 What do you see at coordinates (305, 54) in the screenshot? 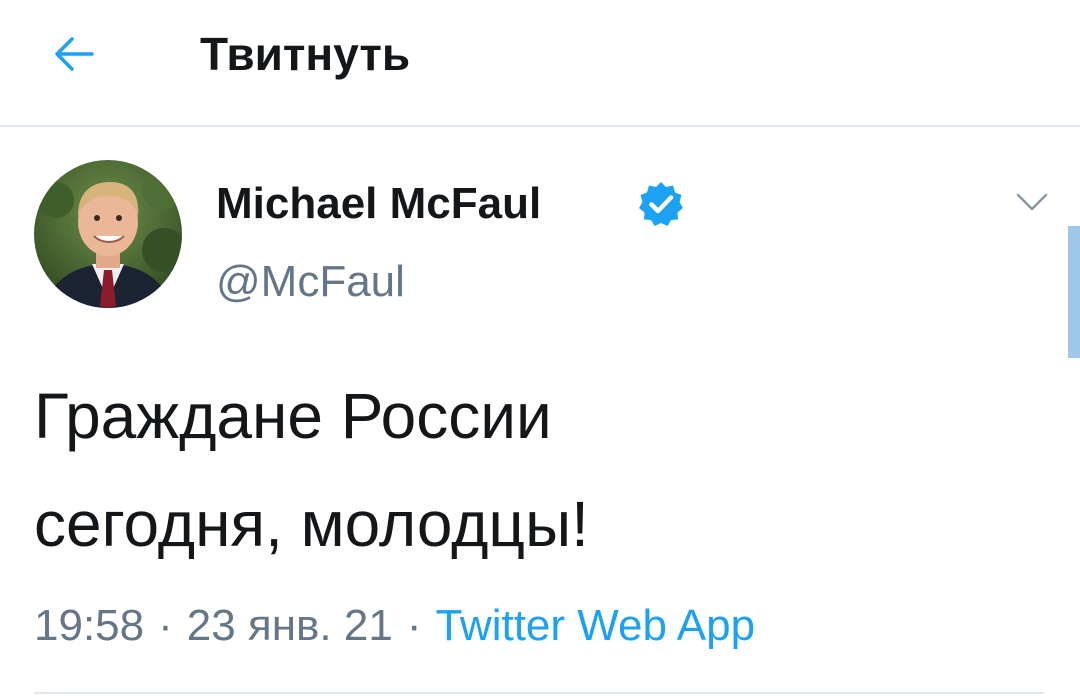
I see `page-title: Твитнуть` at bounding box center [305, 54].